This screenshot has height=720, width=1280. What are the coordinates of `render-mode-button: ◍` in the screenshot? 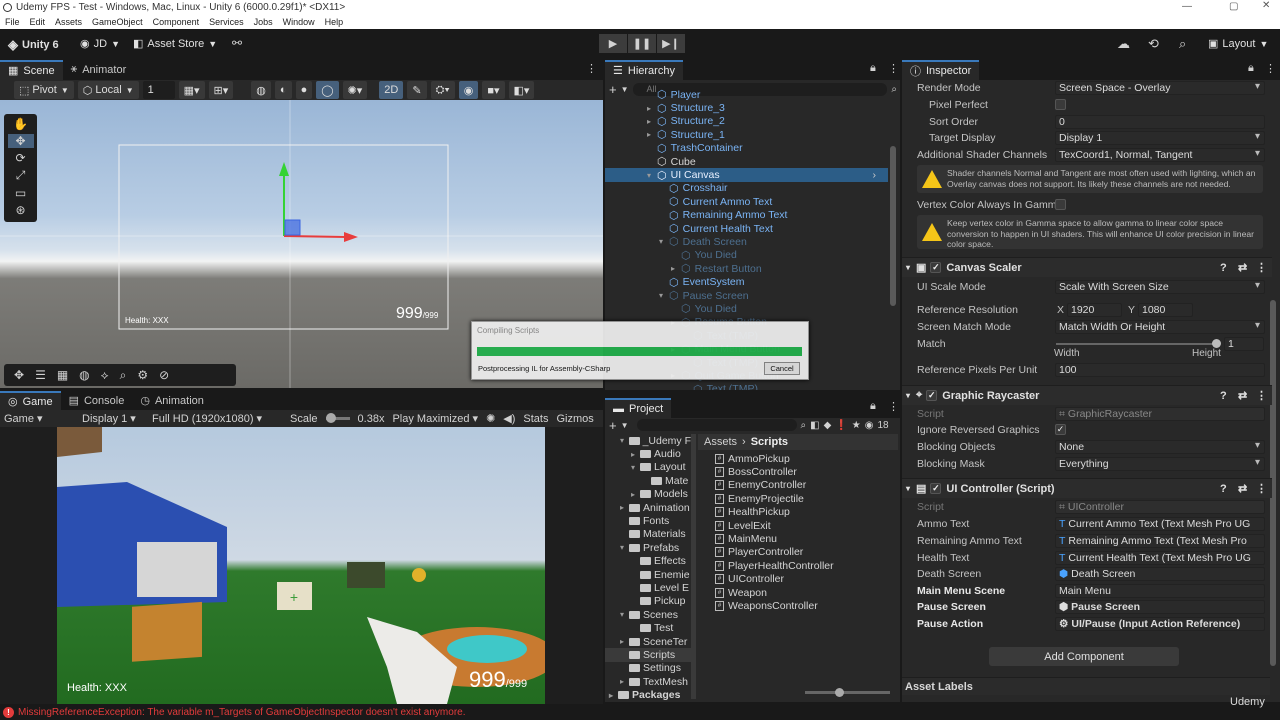 It's located at (261, 90).